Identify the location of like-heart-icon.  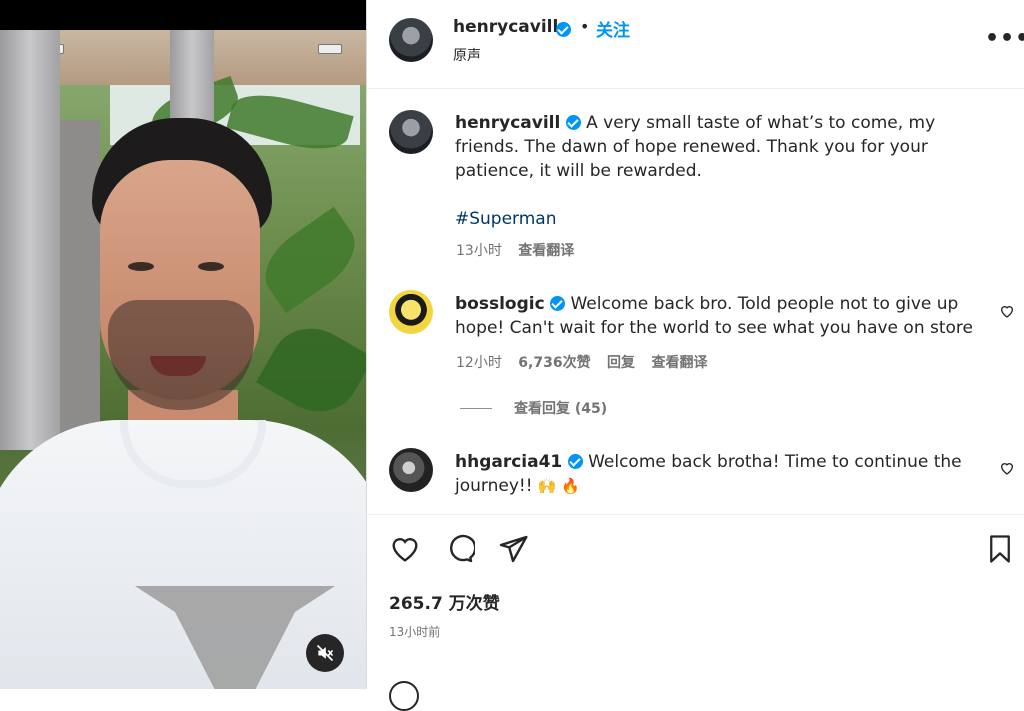
(405, 549).